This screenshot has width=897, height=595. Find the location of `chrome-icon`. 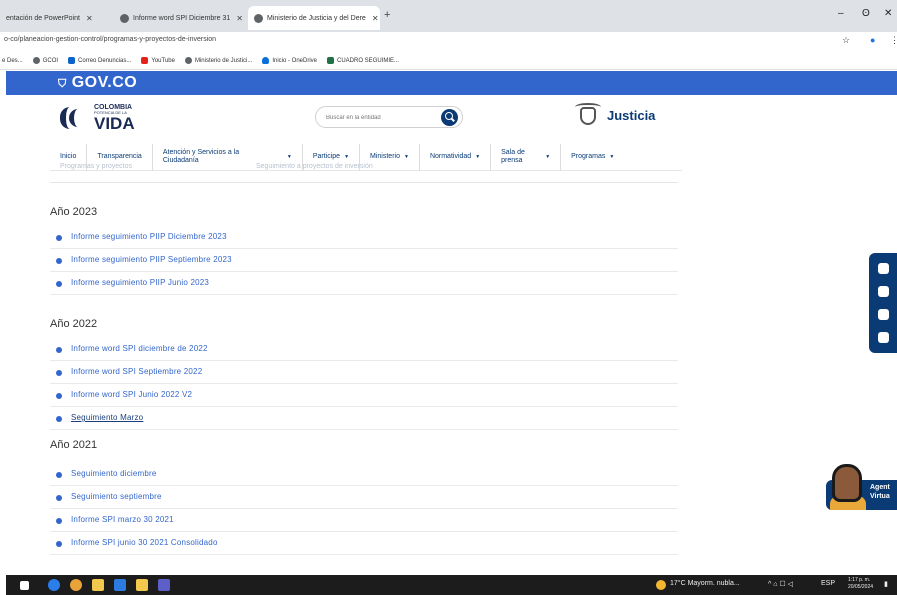

chrome-icon is located at coordinates (76, 585).